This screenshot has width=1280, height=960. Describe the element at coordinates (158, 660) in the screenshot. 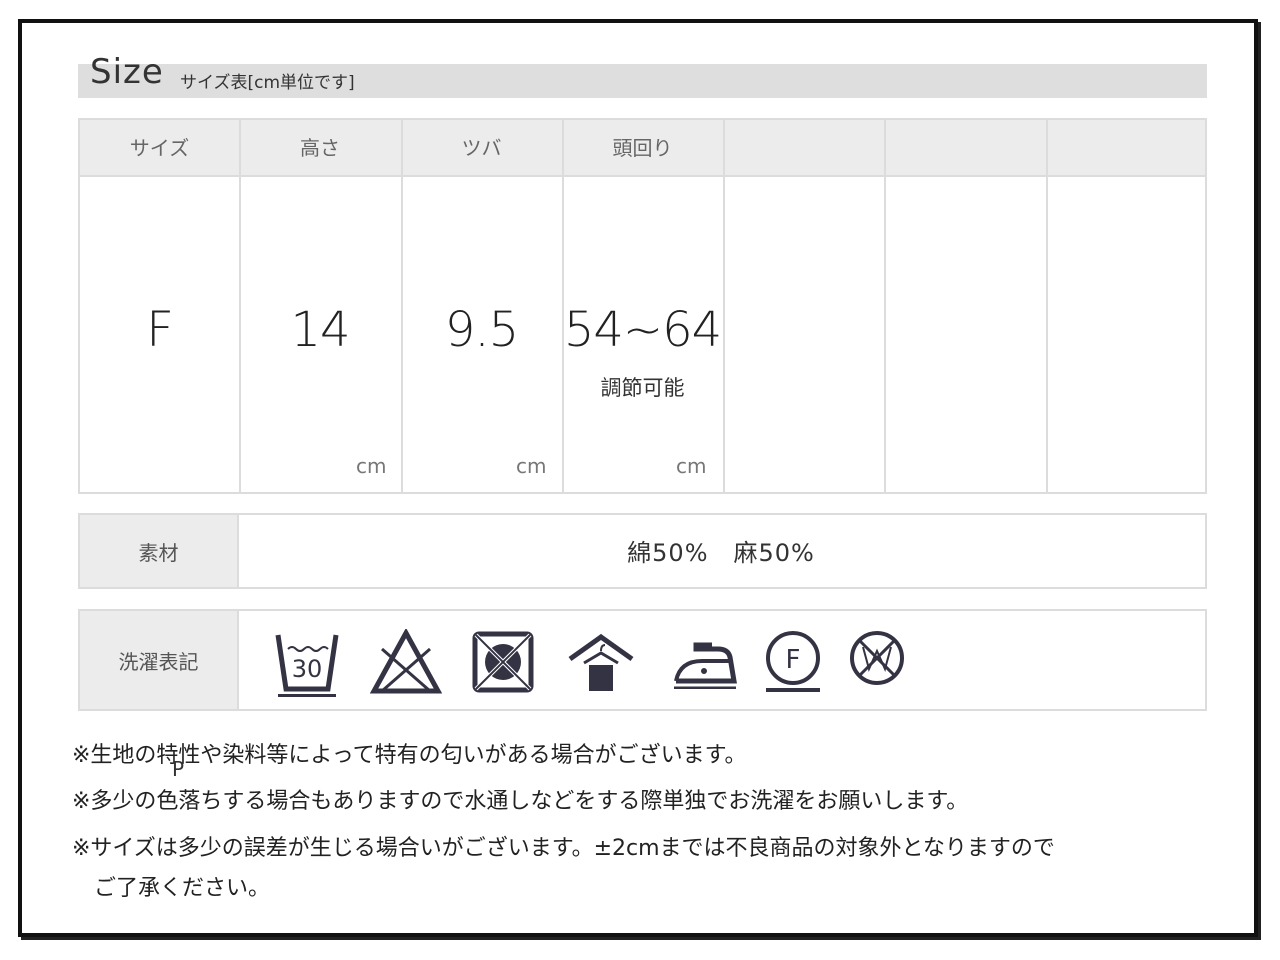

I see `care-label: 洗濯表記` at that location.